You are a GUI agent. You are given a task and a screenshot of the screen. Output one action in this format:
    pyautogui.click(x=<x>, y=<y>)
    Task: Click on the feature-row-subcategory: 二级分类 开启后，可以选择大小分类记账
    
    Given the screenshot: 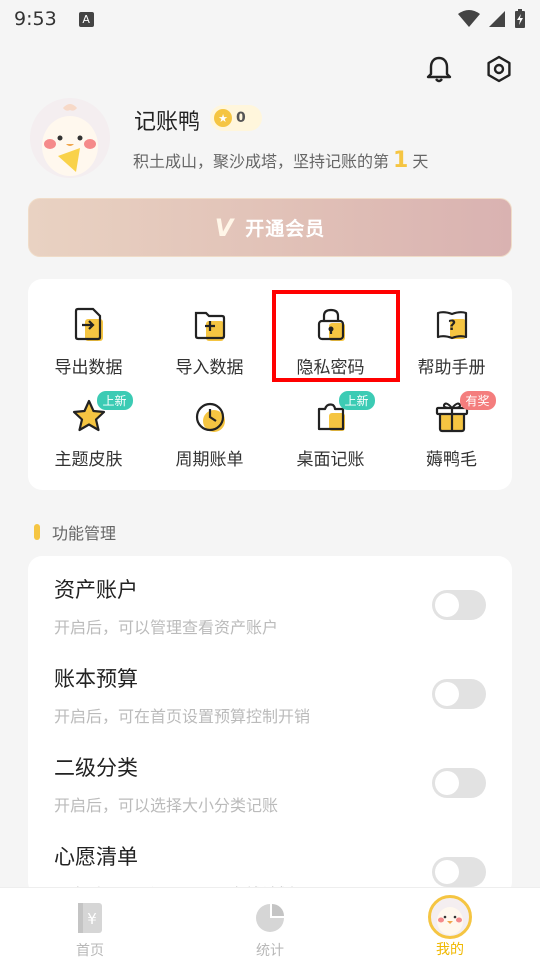 What is the action you would take?
    pyautogui.click(x=270, y=781)
    